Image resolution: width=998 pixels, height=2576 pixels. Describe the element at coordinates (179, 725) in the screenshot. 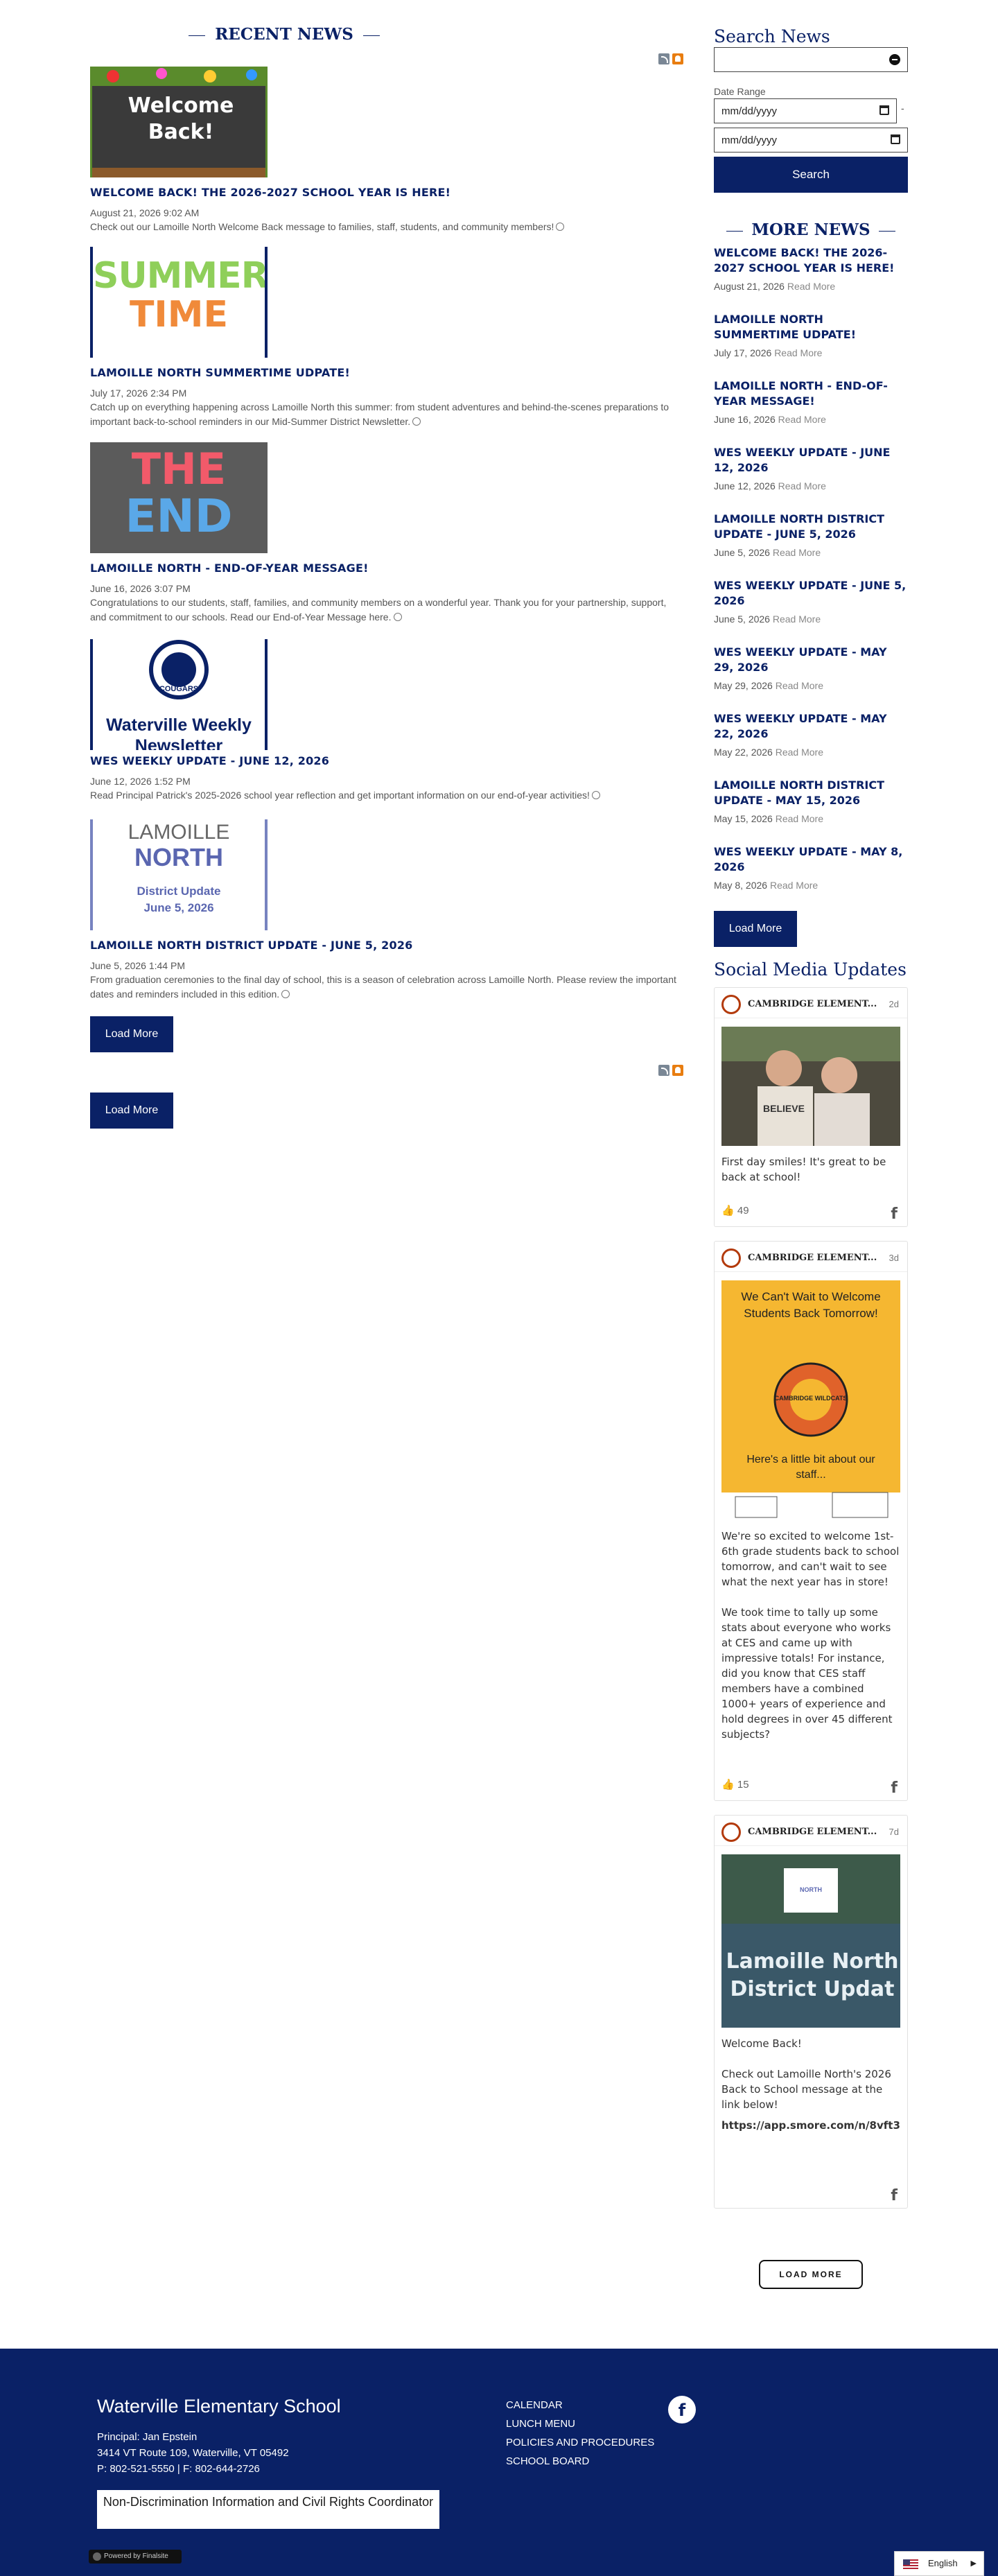

I see `thumb-caption: Waterville Weekly` at that location.